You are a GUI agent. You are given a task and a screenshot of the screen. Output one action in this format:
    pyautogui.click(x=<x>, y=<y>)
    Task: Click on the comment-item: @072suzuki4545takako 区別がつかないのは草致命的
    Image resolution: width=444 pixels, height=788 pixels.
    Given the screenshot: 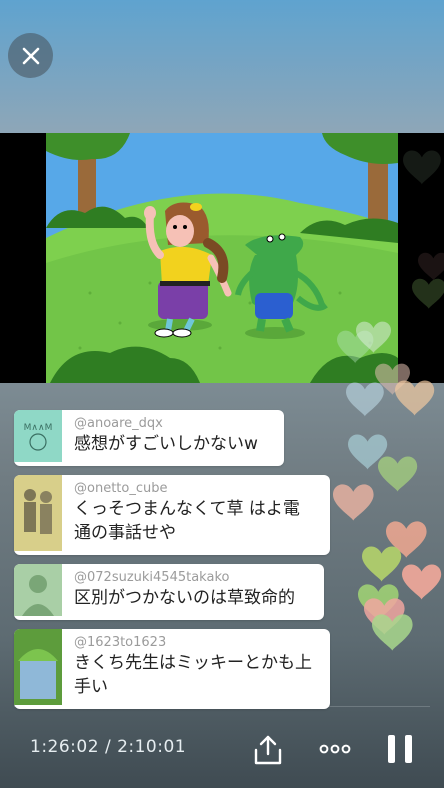 What is the action you would take?
    pyautogui.click(x=169, y=592)
    